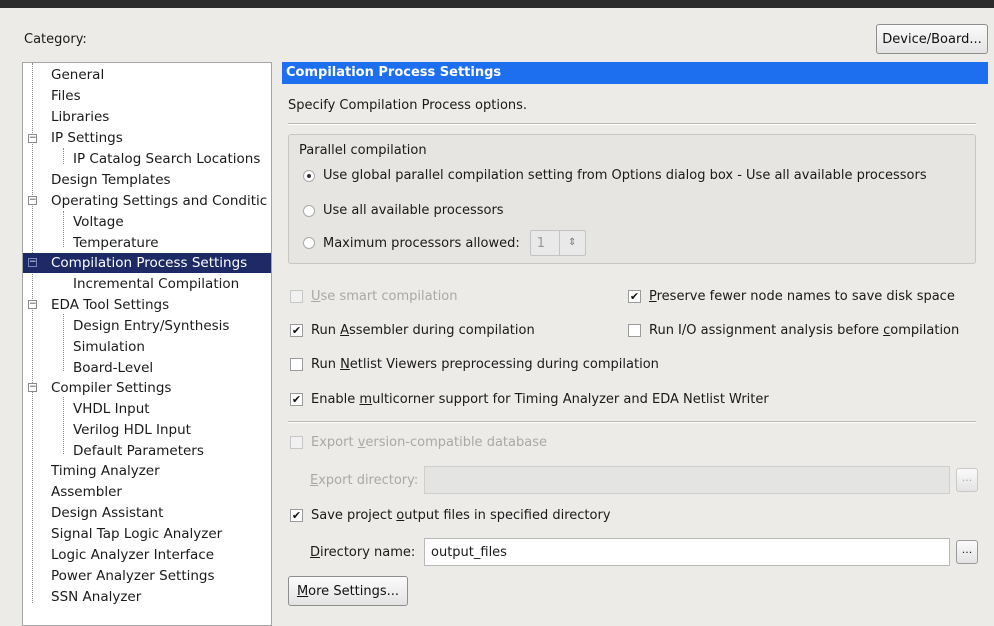  Describe the element at coordinates (113, 368) in the screenshot. I see `tree-item-board-level: Board-Level` at that location.